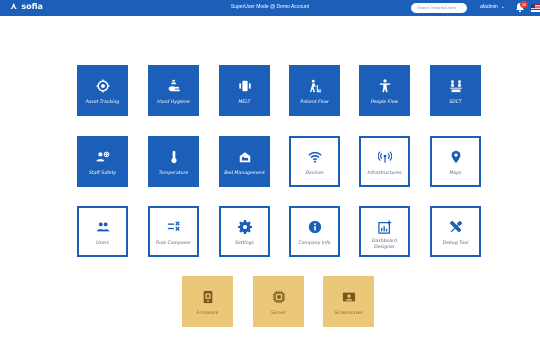 This screenshot has height=351, width=540. What do you see at coordinates (102, 173) in the screenshot?
I see `tile-label: Staff Safety` at bounding box center [102, 173].